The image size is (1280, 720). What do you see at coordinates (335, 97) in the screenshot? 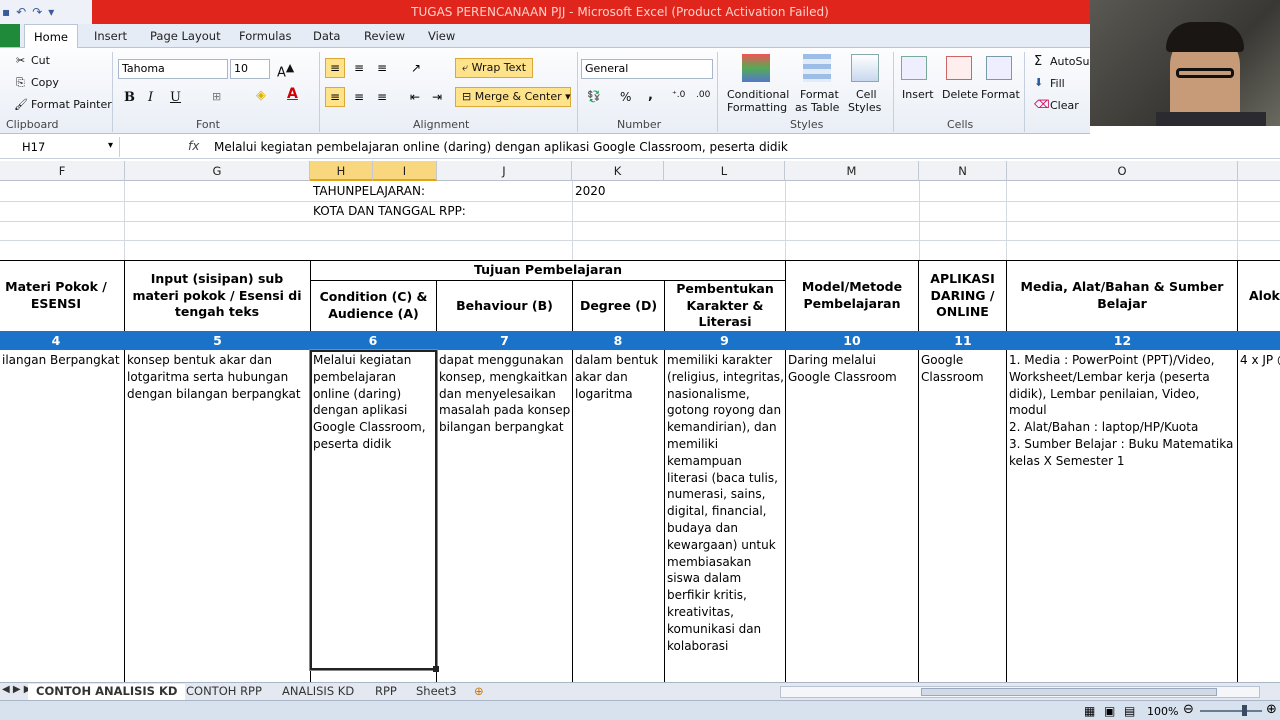
I see `align-left-icon: ≡` at bounding box center [335, 97].